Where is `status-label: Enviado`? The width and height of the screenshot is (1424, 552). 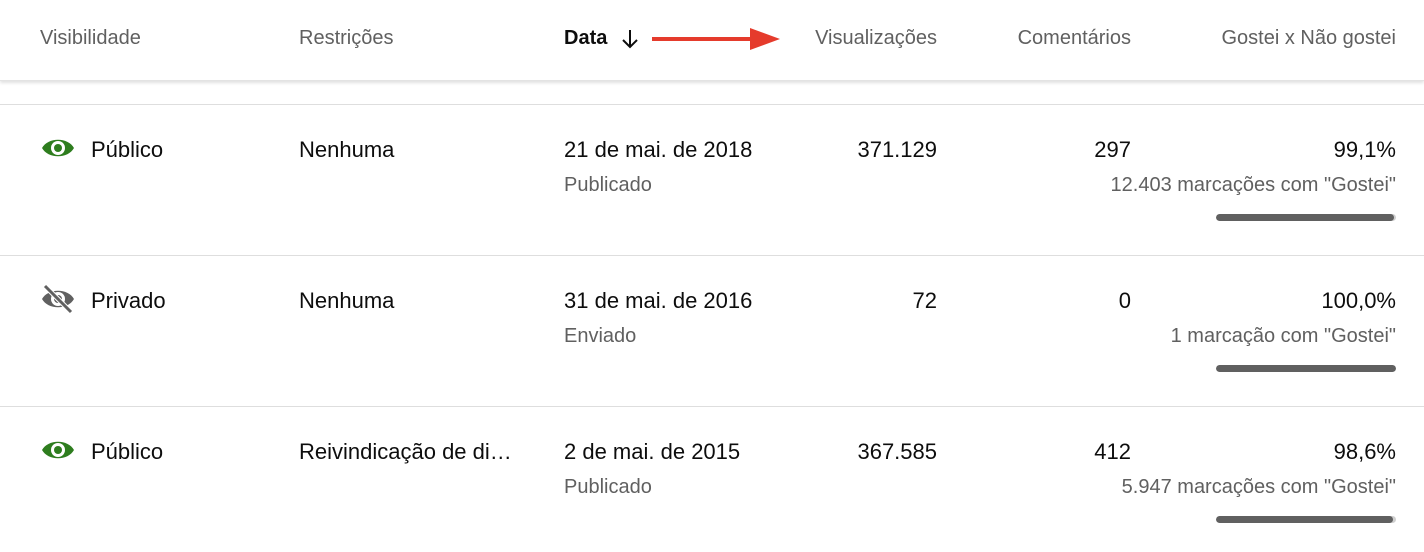 status-label: Enviado is located at coordinates (600, 336).